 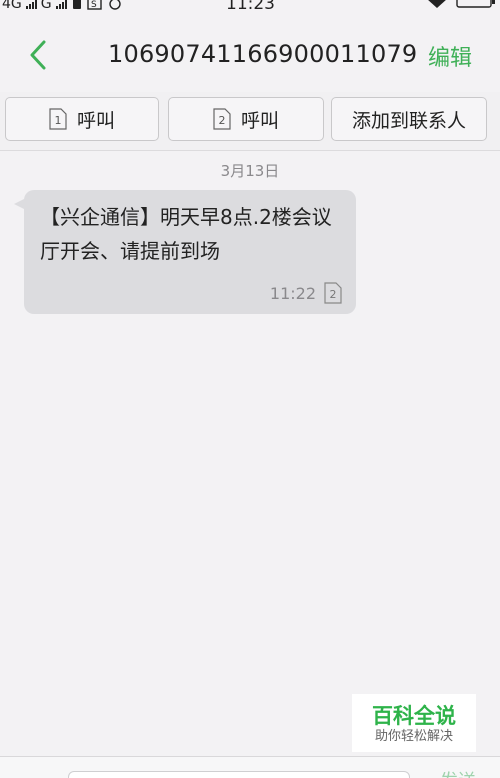 I want to click on add-contact-label: 添加到联系人, so click(x=408, y=120).